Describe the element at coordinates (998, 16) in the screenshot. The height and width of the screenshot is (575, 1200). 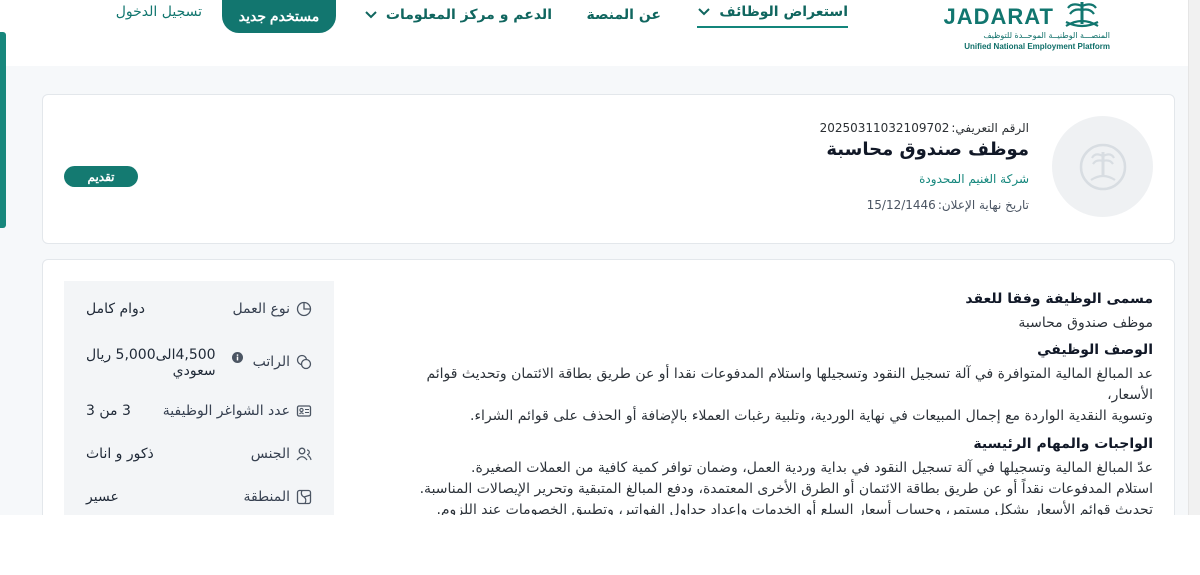
I see `logo-wordmark: JADARAT` at that location.